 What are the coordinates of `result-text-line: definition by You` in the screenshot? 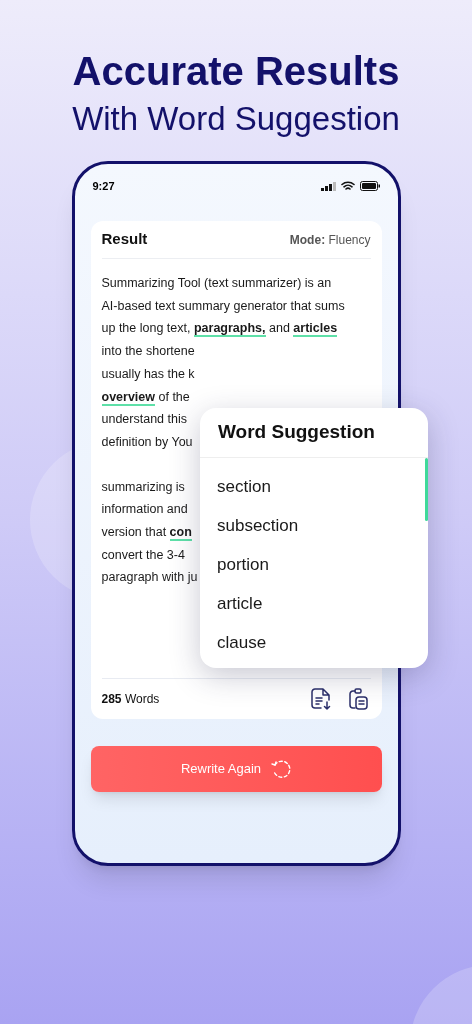 It's located at (147, 442).